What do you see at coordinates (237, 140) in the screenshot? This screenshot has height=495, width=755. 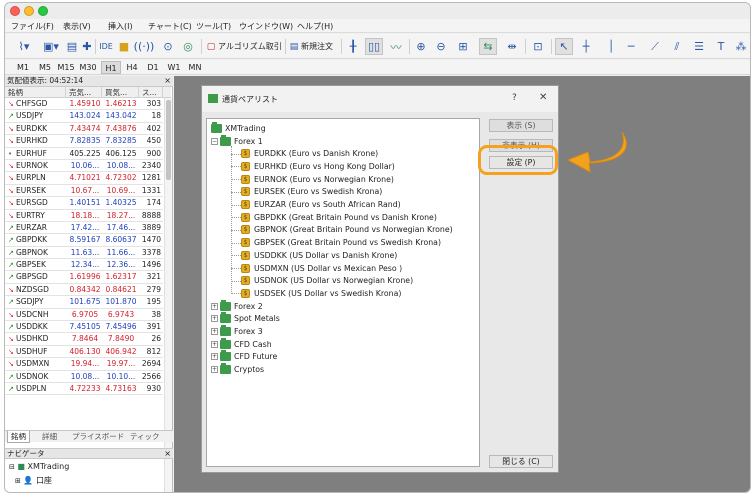 I see `tree-group: − Forex 1` at bounding box center [237, 140].